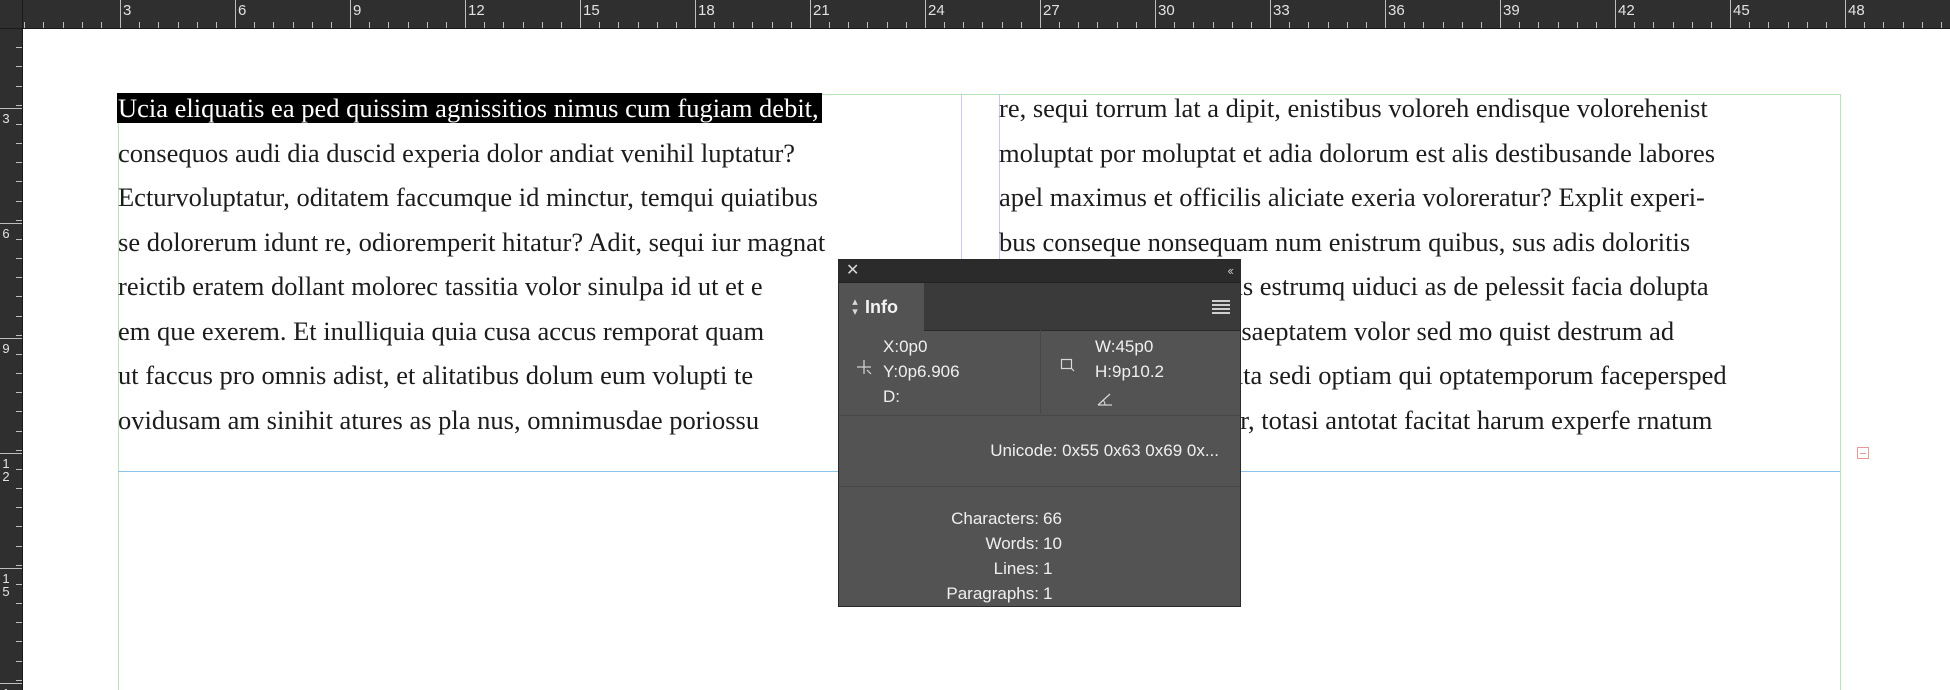 Image resolution: width=1950 pixels, height=690 pixels. Describe the element at coordinates (975, 14) in the screenshot. I see `horizontal-ruler: 3 6 9 12 15 18 21 24 27 30 33 36 39 42 45 48` at that location.